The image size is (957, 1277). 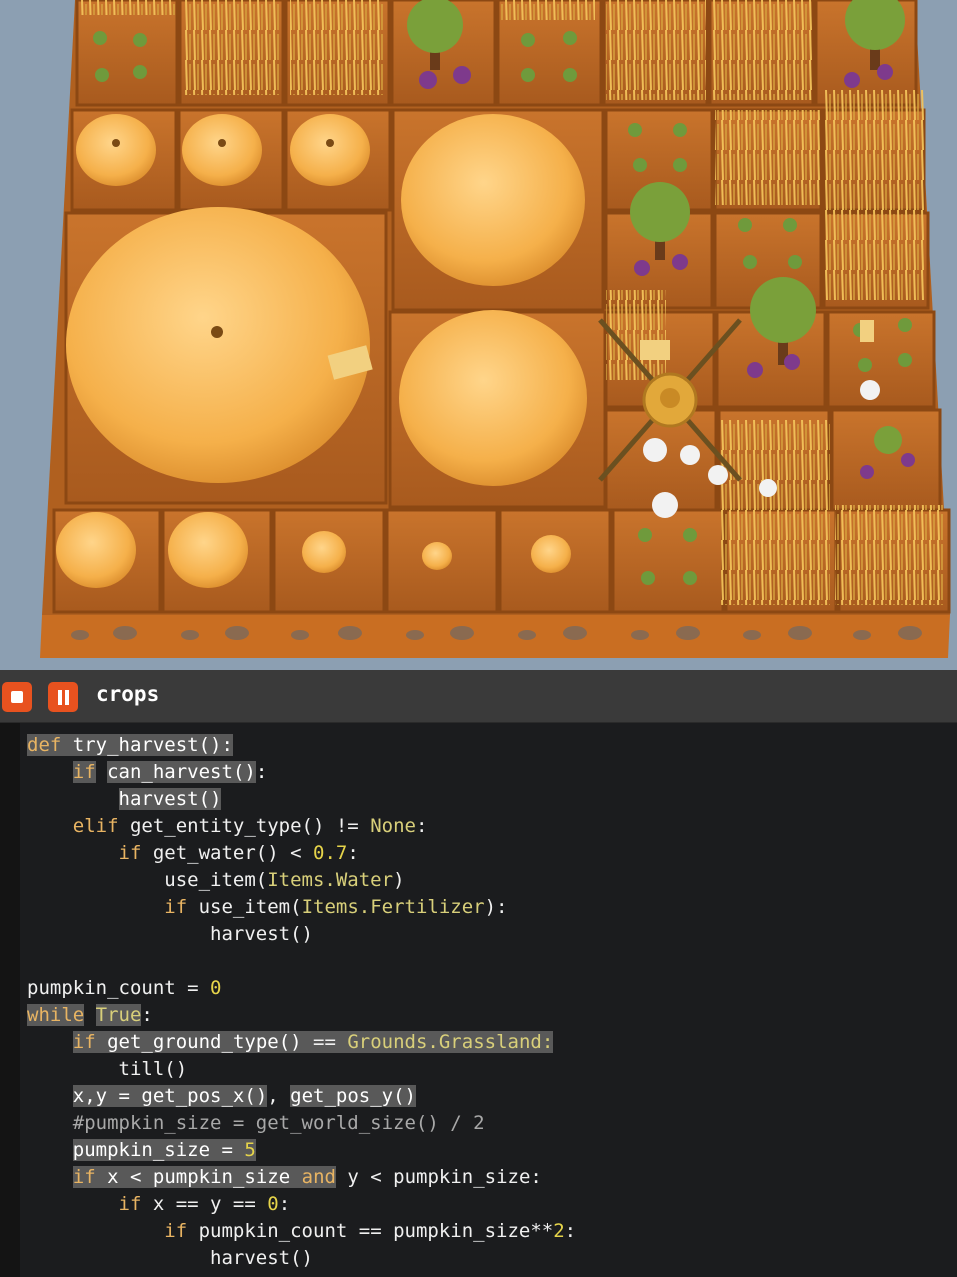 I want to click on code-token: Items.Water, so click(x=330, y=880).